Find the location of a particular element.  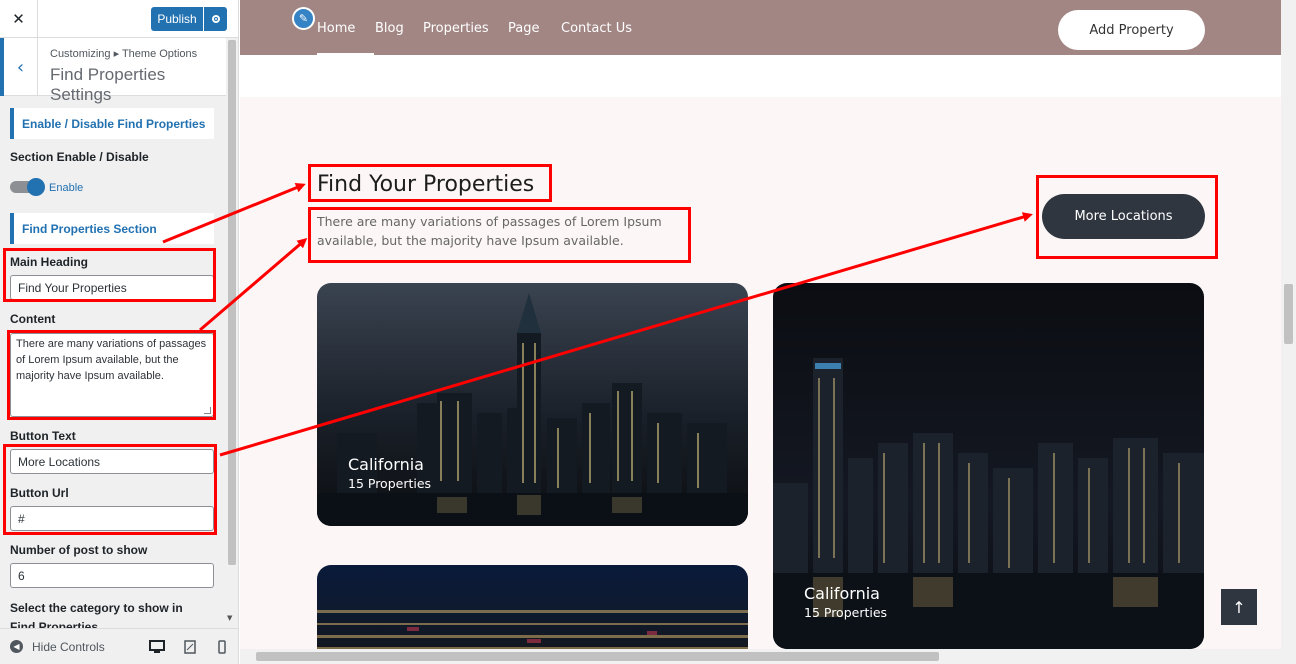

toggle-knob is located at coordinates (36, 187).